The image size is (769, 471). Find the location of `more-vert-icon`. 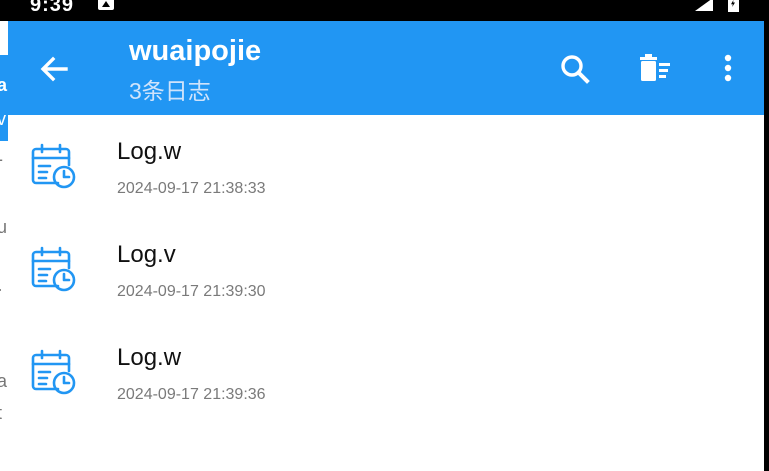

more-vert-icon is located at coordinates (728, 68).